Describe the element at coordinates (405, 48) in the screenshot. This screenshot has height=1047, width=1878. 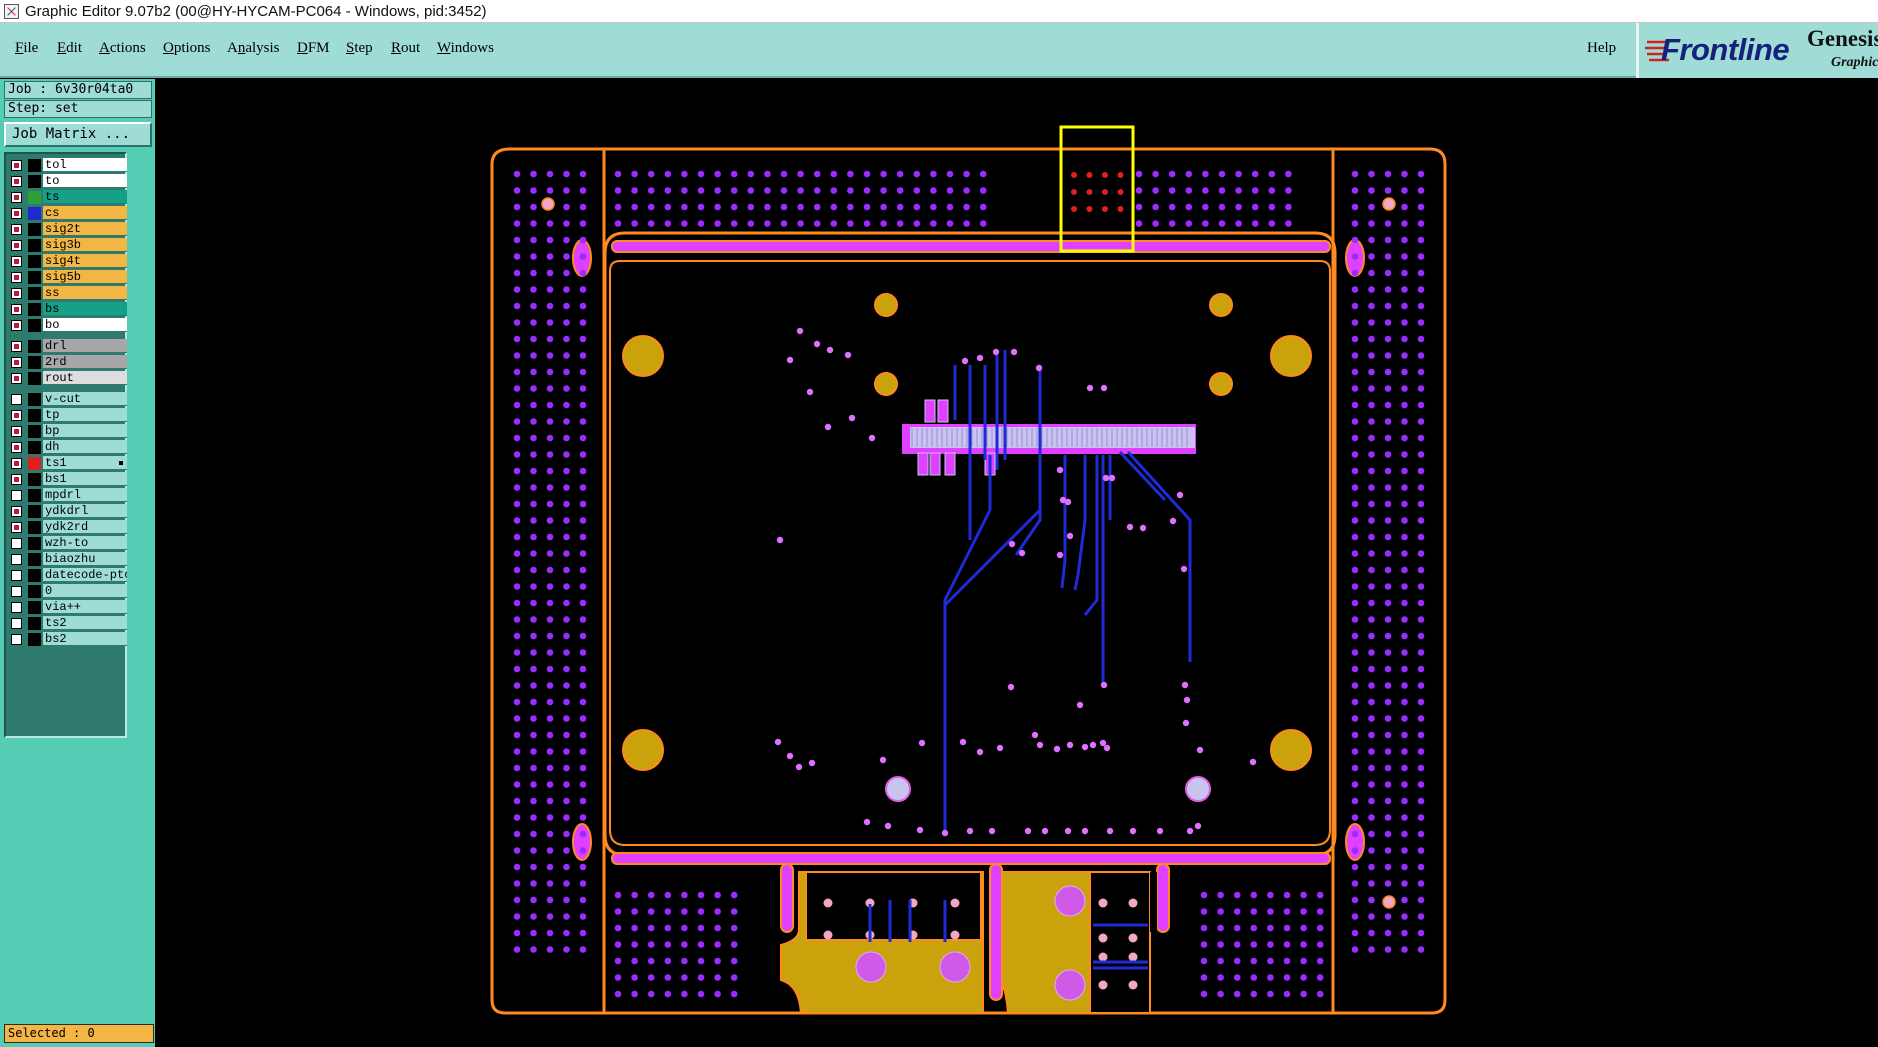
I see `menu-rout: Rout` at that location.